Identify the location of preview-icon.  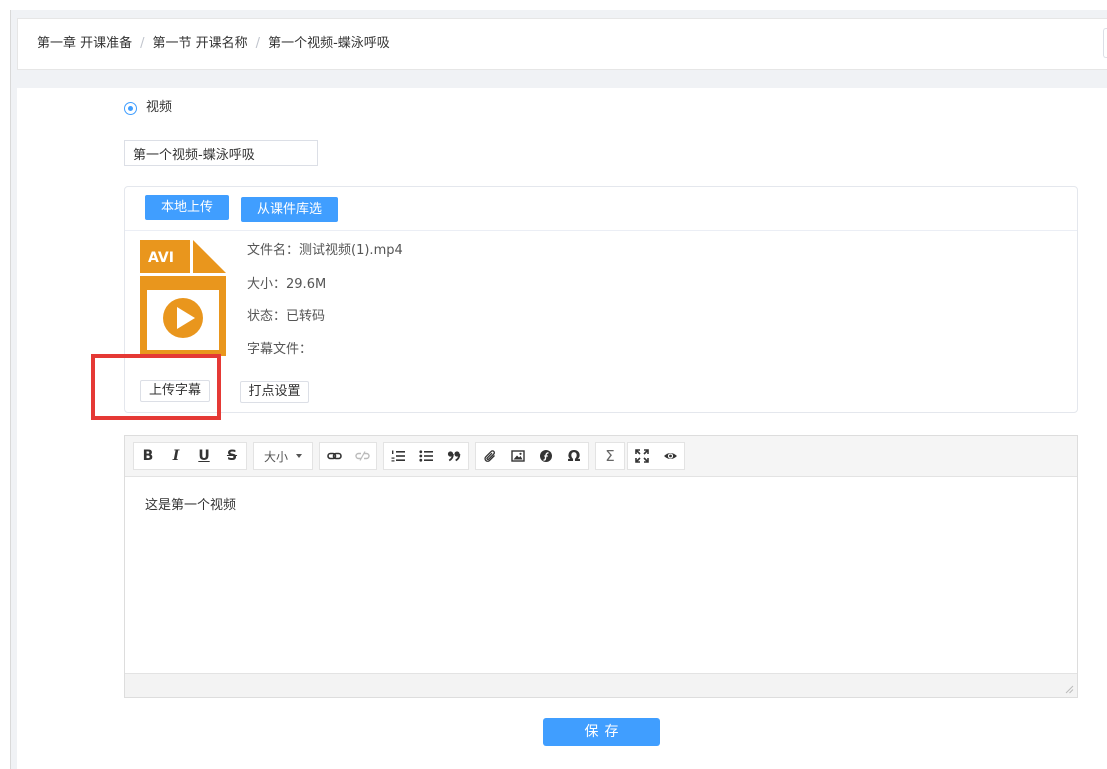
(670, 456).